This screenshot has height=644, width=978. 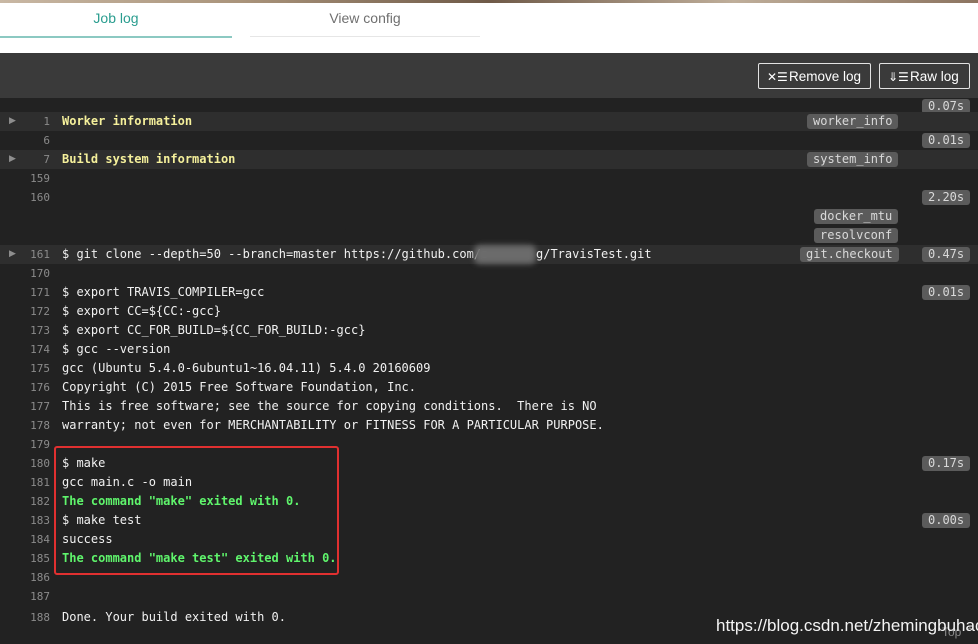 What do you see at coordinates (25, 501) in the screenshot?
I see `line-number: 182` at bounding box center [25, 501].